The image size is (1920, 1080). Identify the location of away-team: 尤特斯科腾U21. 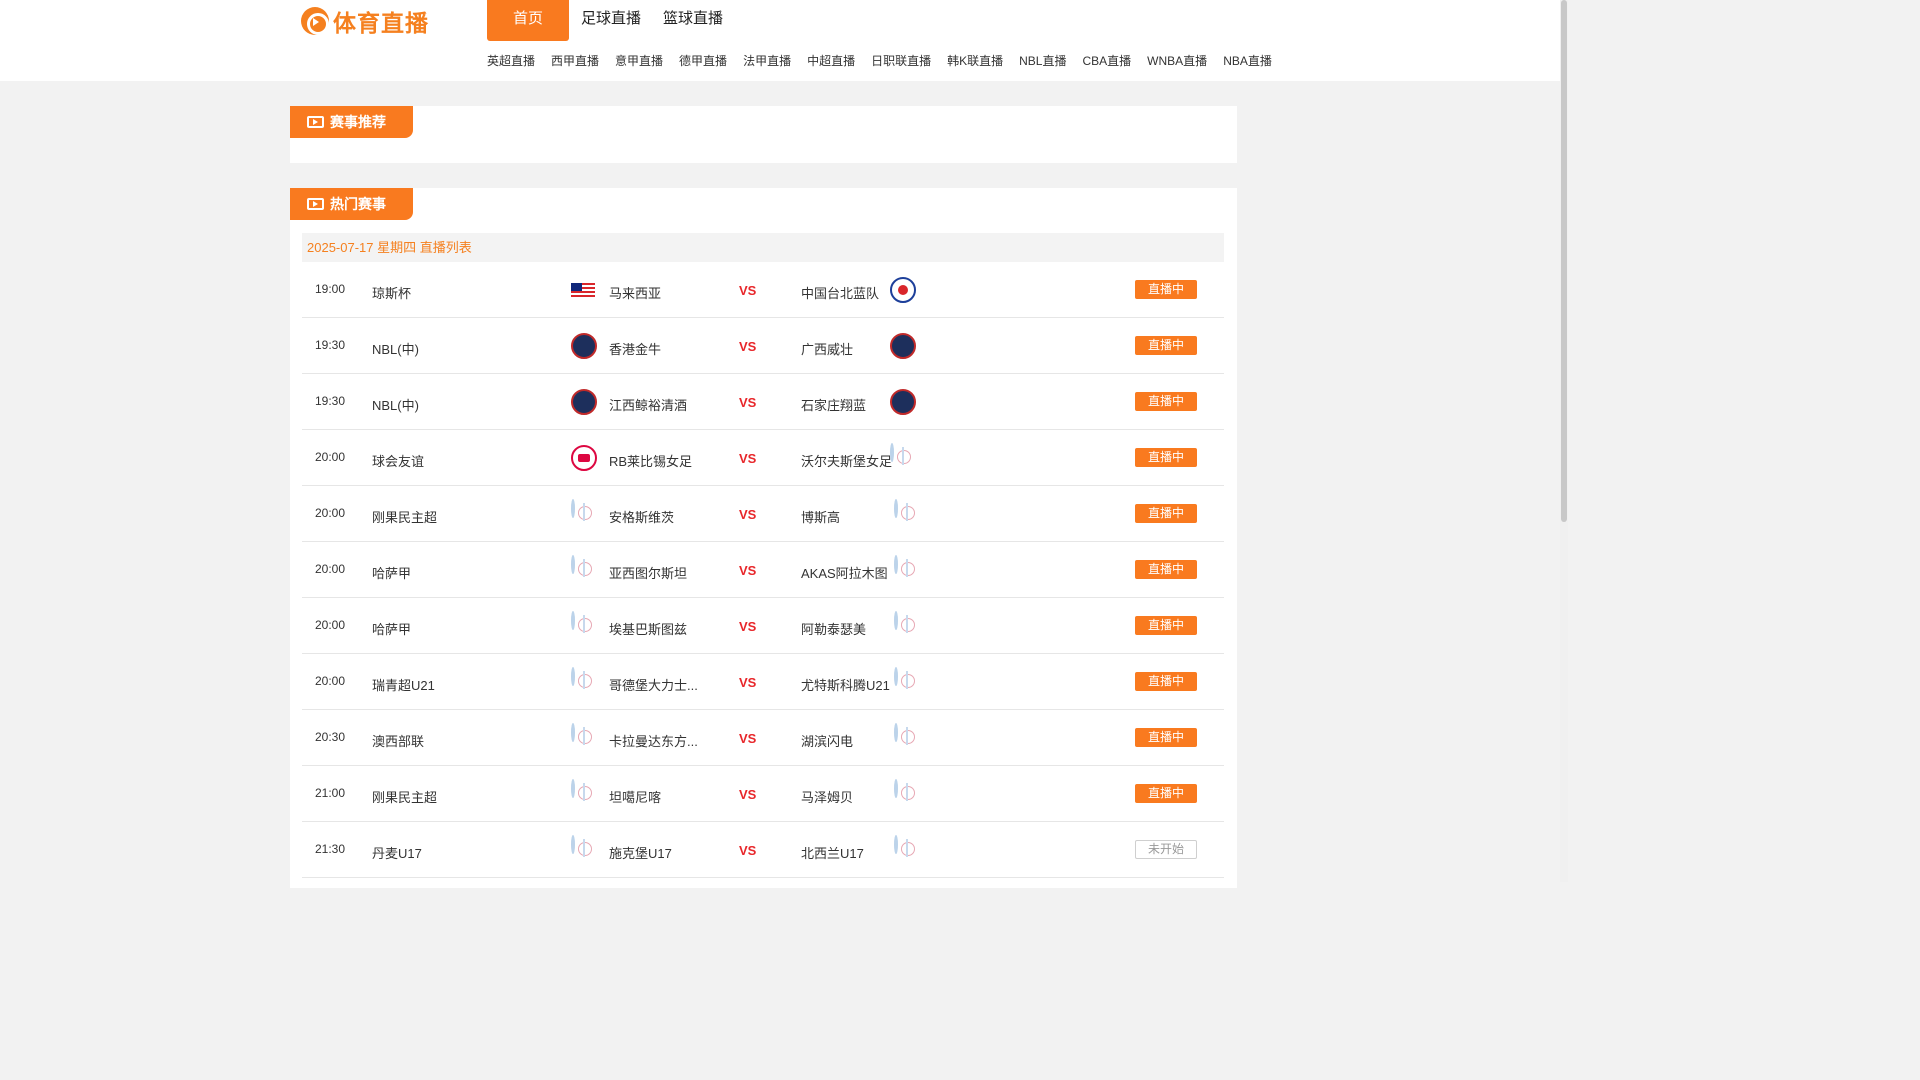
(845, 684).